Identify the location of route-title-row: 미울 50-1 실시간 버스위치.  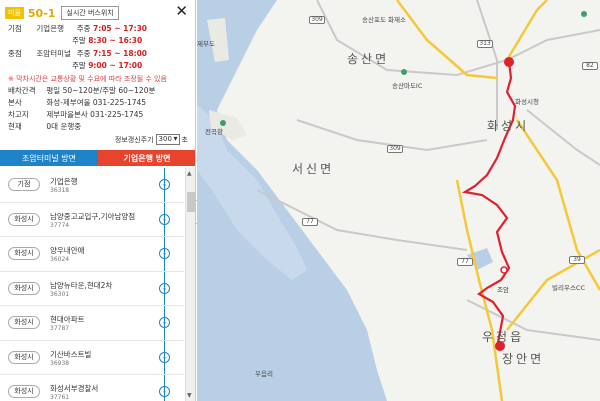
(98, 13).